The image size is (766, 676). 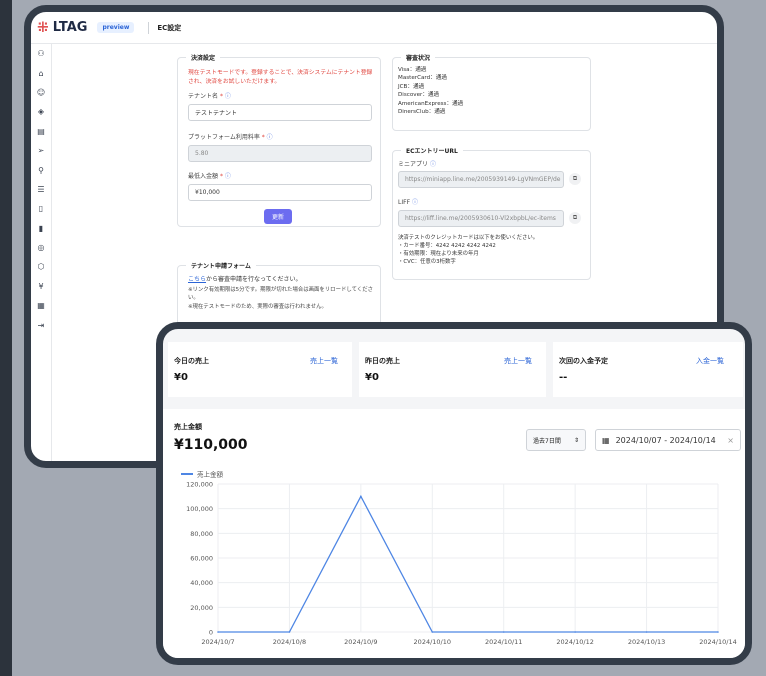 I want to click on today-sales-card: 今日の売上 売上一覧 ¥0, so click(x=260, y=369).